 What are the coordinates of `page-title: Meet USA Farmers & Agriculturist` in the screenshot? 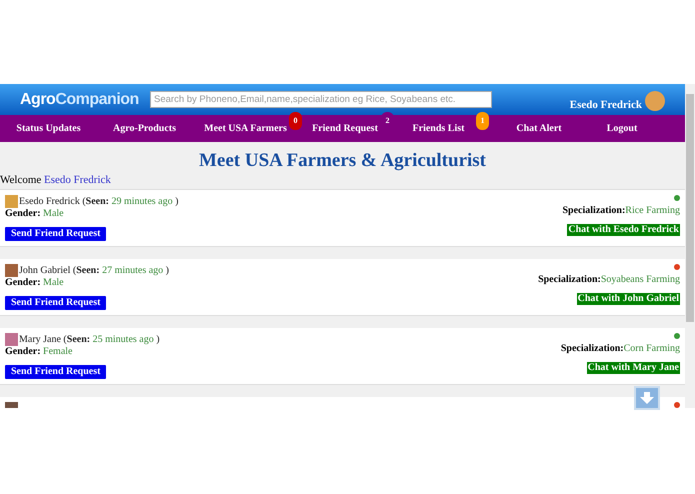 It's located at (343, 161).